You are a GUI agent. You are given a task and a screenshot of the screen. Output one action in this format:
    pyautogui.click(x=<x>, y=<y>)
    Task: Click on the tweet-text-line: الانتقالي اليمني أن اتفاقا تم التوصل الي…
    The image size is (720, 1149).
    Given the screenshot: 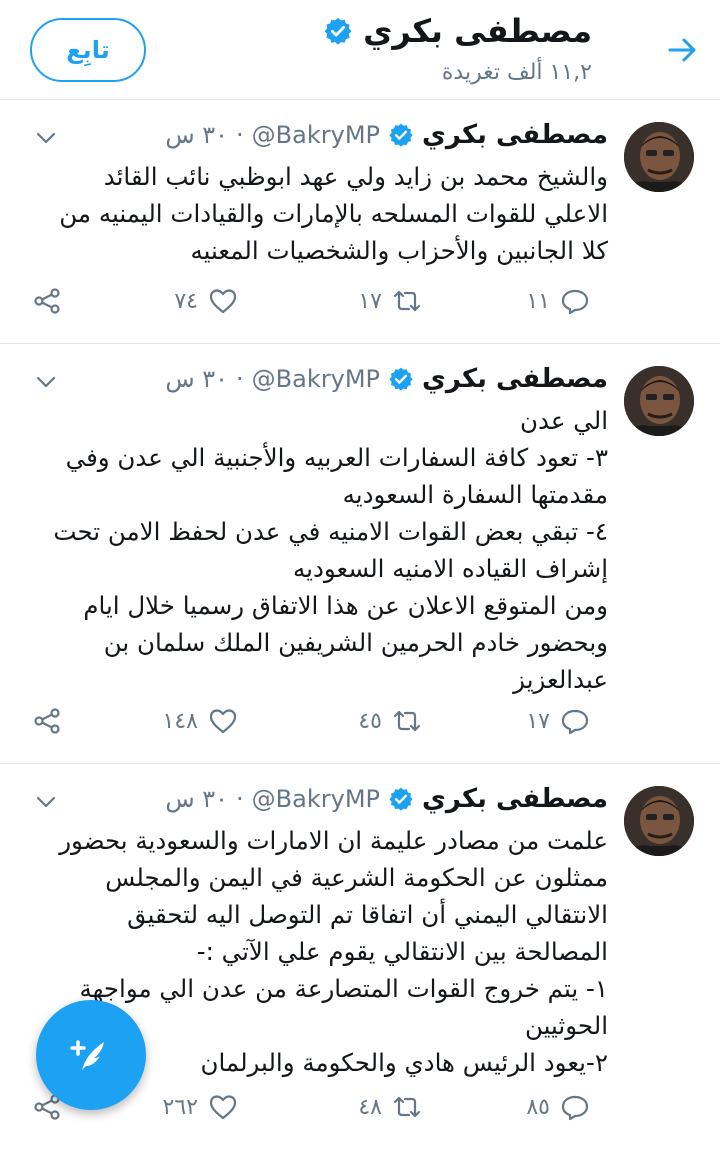 What is the action you would take?
    pyautogui.click(x=367, y=914)
    